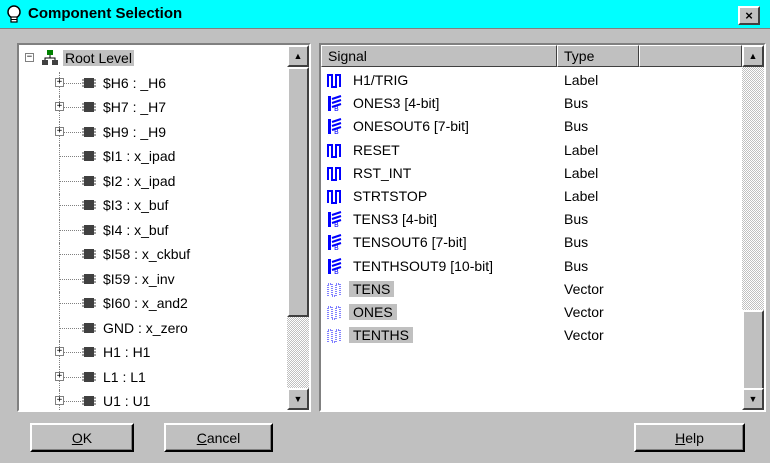 The image size is (770, 463). Describe the element at coordinates (531, 312) in the screenshot. I see `table-row: ONES Vector` at that location.